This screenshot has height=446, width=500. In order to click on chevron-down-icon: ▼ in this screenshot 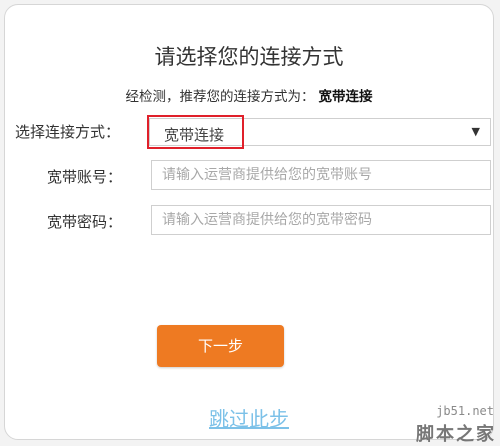, I will do `click(476, 131)`.